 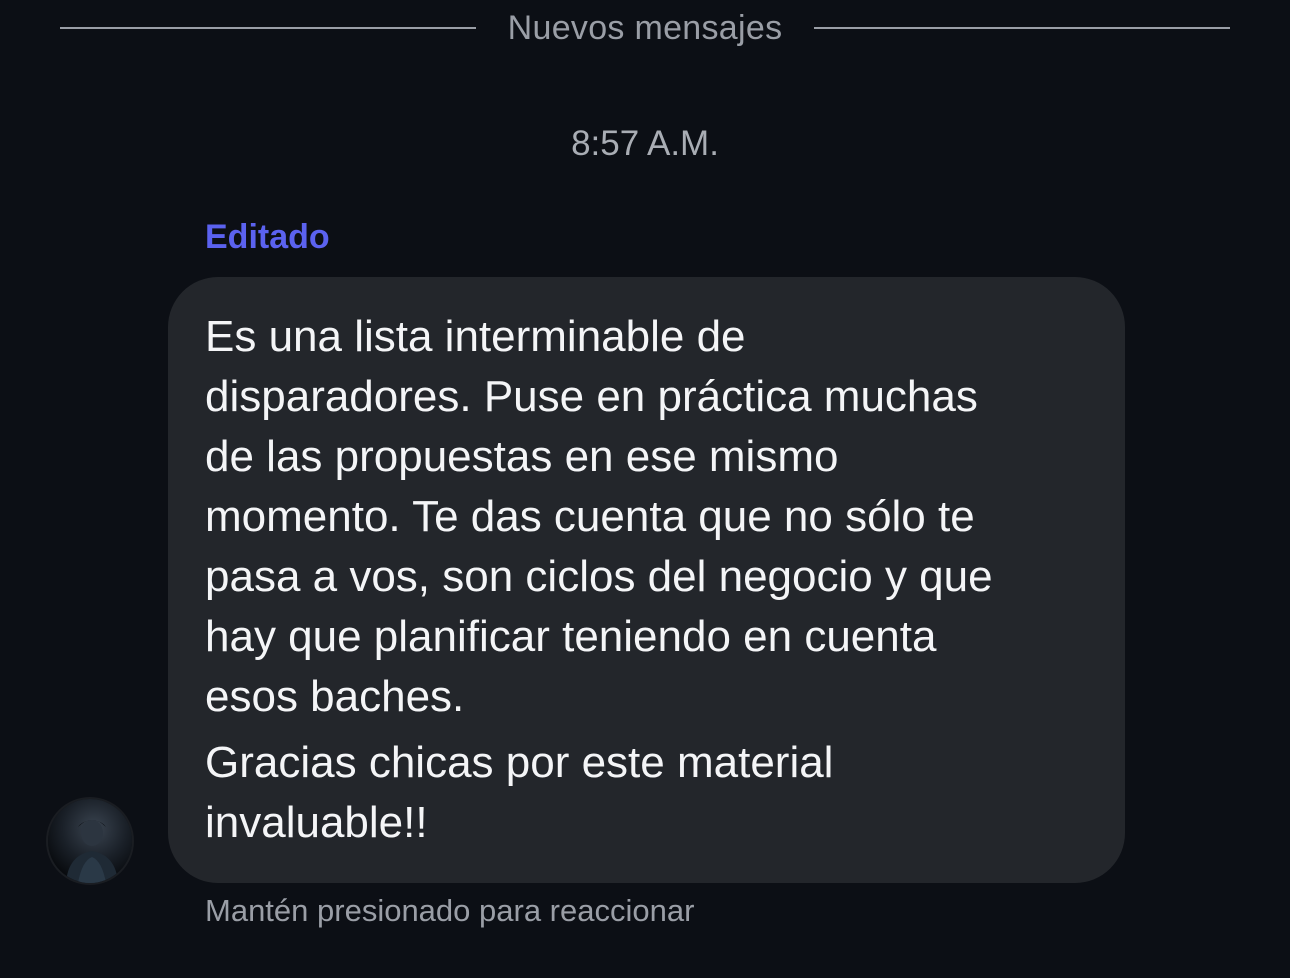 What do you see at coordinates (645, 143) in the screenshot?
I see `message-timestamp: 8:57 A.M.` at bounding box center [645, 143].